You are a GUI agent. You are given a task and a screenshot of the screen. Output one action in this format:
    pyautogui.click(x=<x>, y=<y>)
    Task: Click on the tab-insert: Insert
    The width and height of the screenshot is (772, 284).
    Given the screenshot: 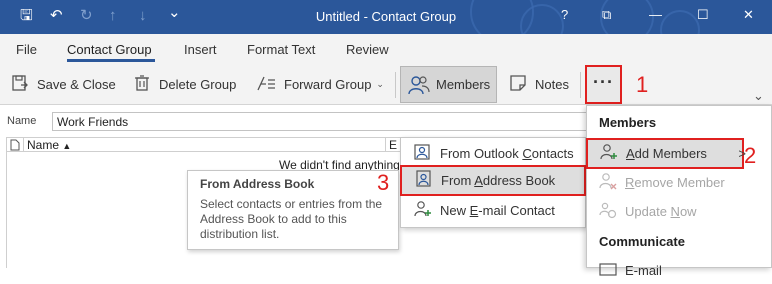 What is the action you would take?
    pyautogui.click(x=200, y=49)
    